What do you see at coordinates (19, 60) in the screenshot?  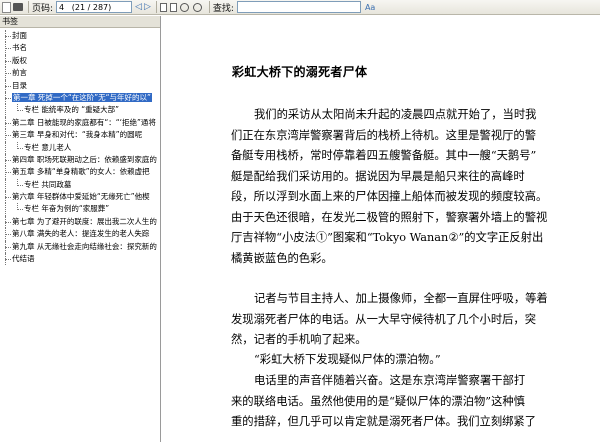 I see `bookmark-label: 版权` at bounding box center [19, 60].